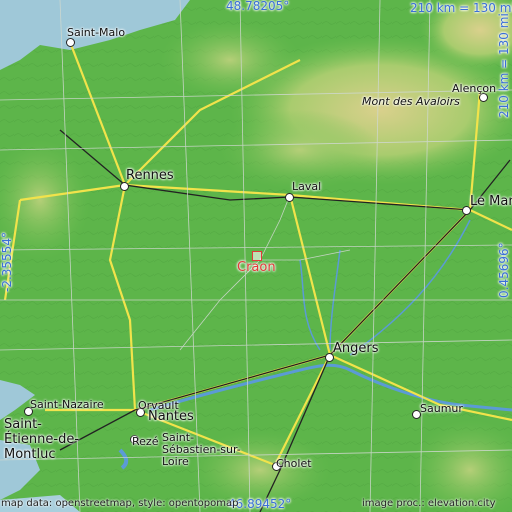 The height and width of the screenshot is (512, 512). What do you see at coordinates (504, 270) in the screenshot?
I see `coord-right: 0.45696°` at bounding box center [504, 270].